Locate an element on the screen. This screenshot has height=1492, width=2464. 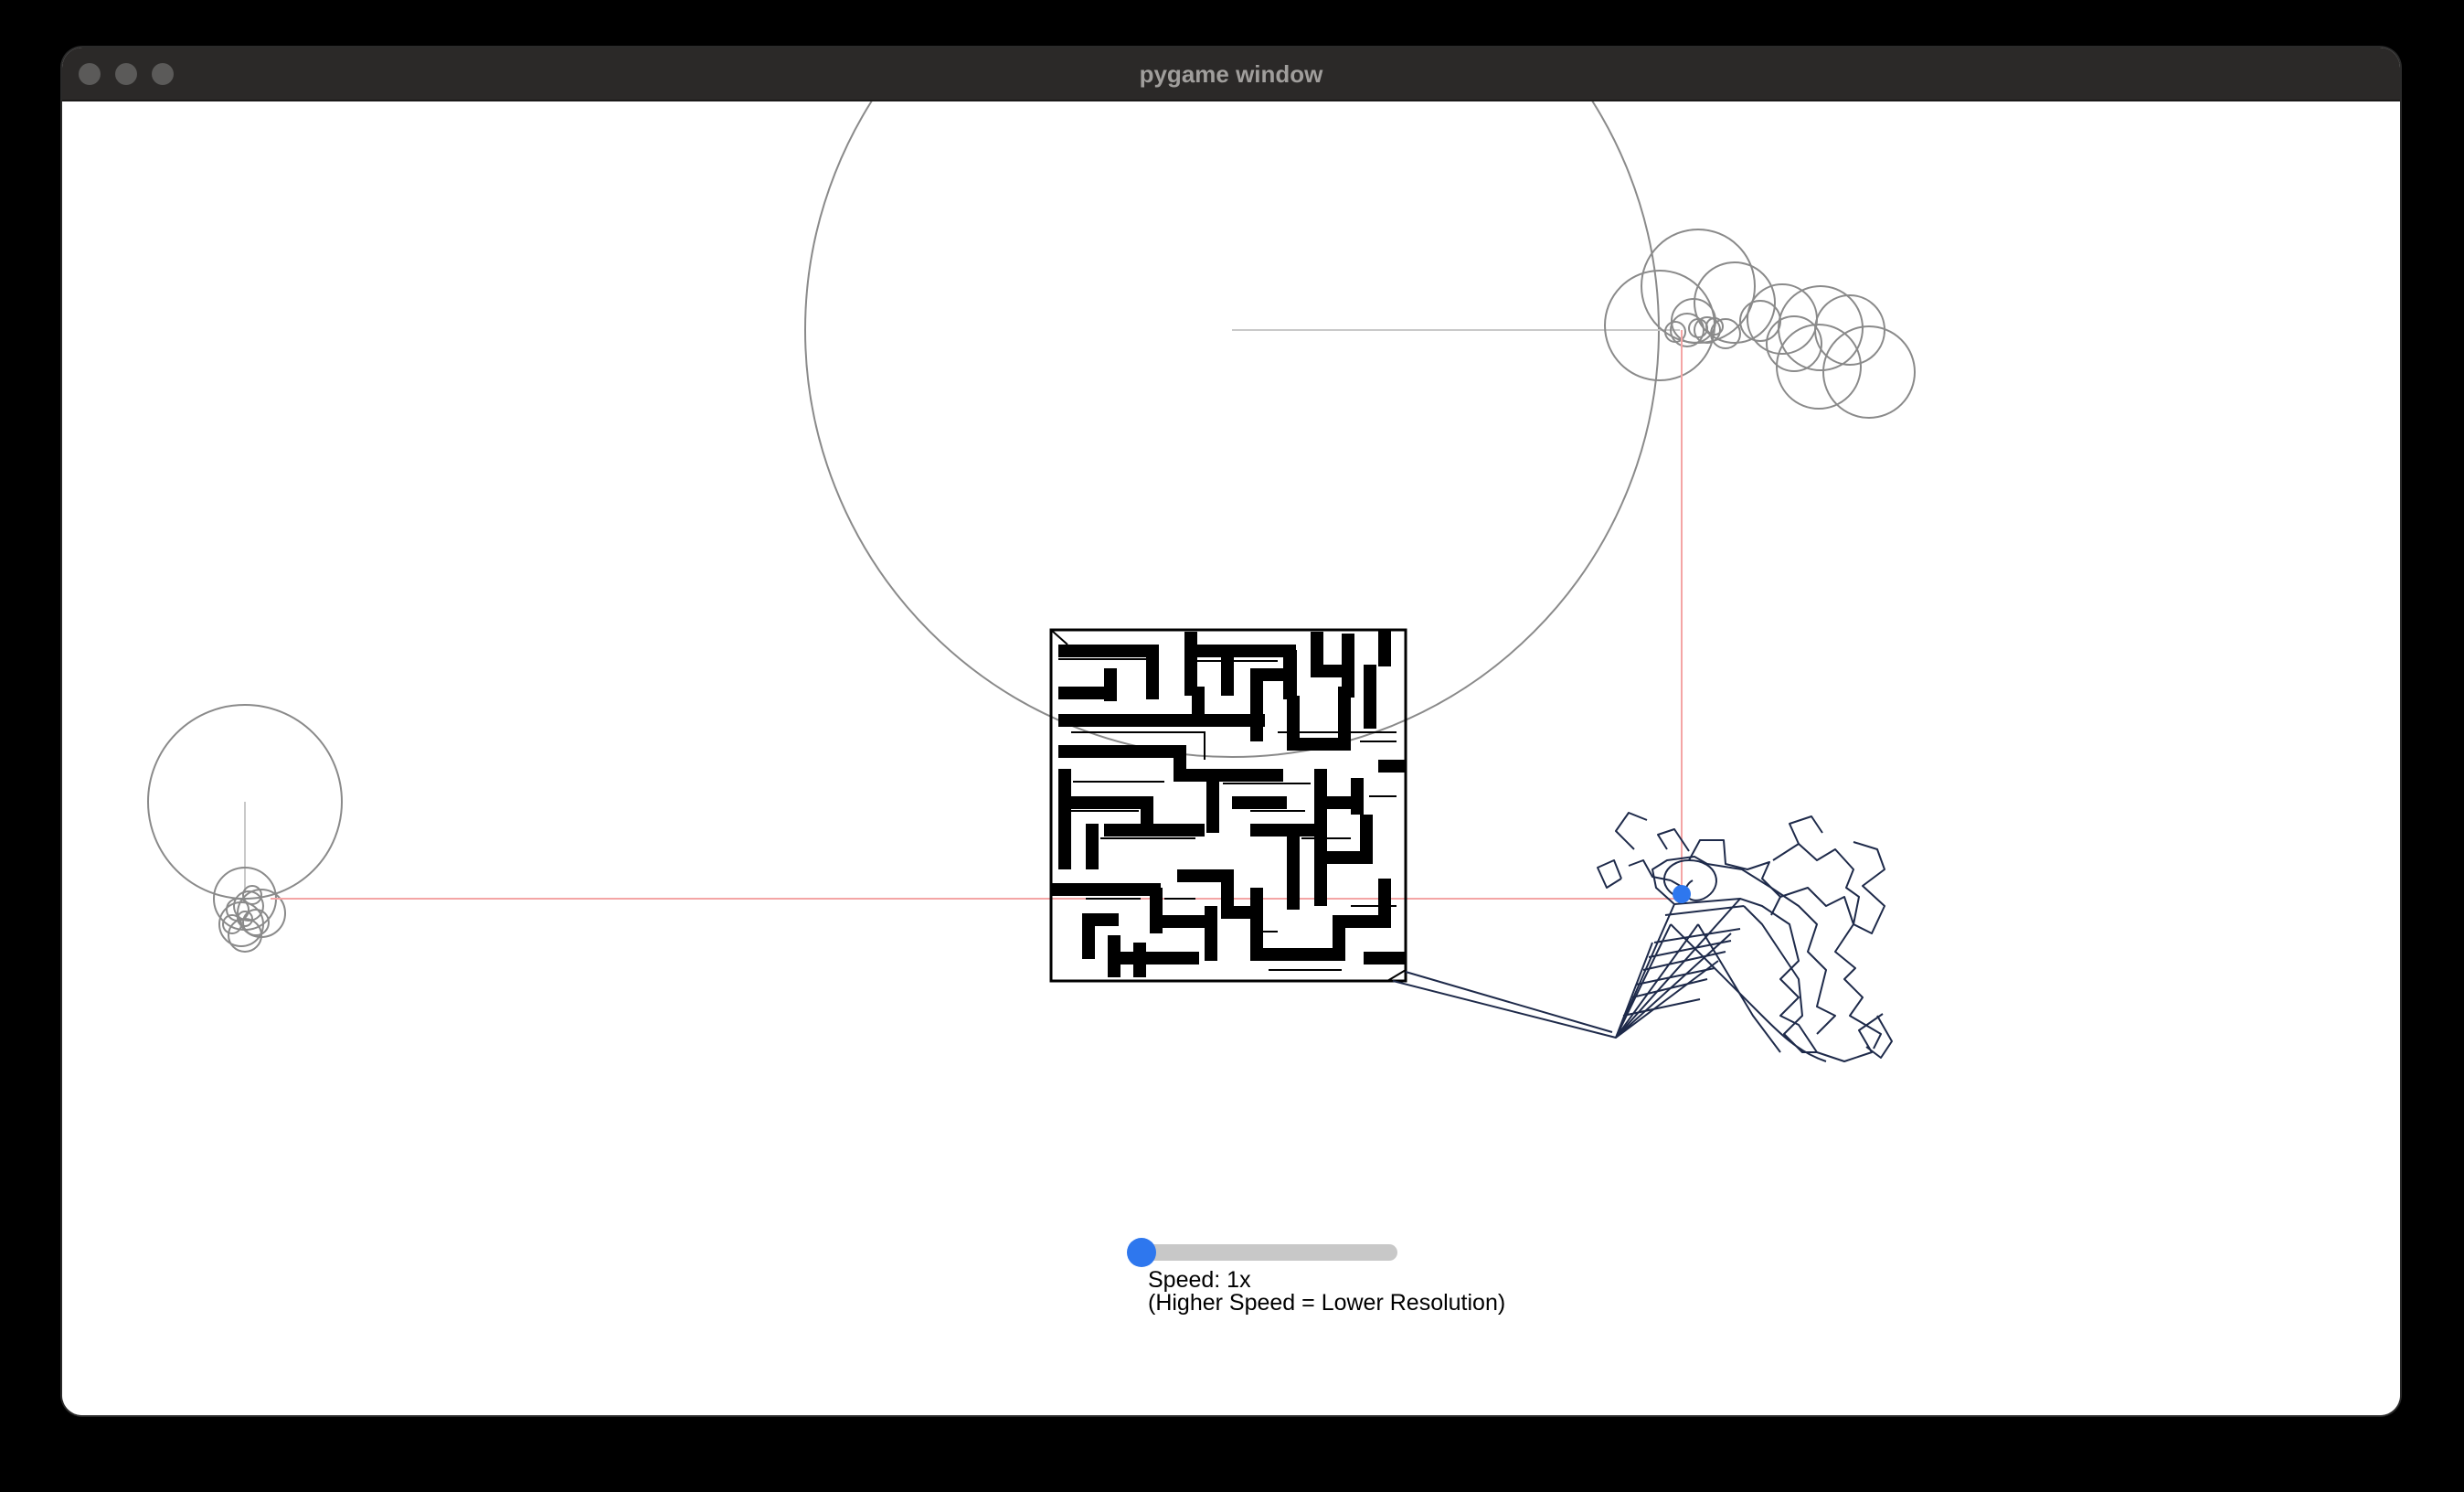
left-epicycles is located at coordinates (245, 828).